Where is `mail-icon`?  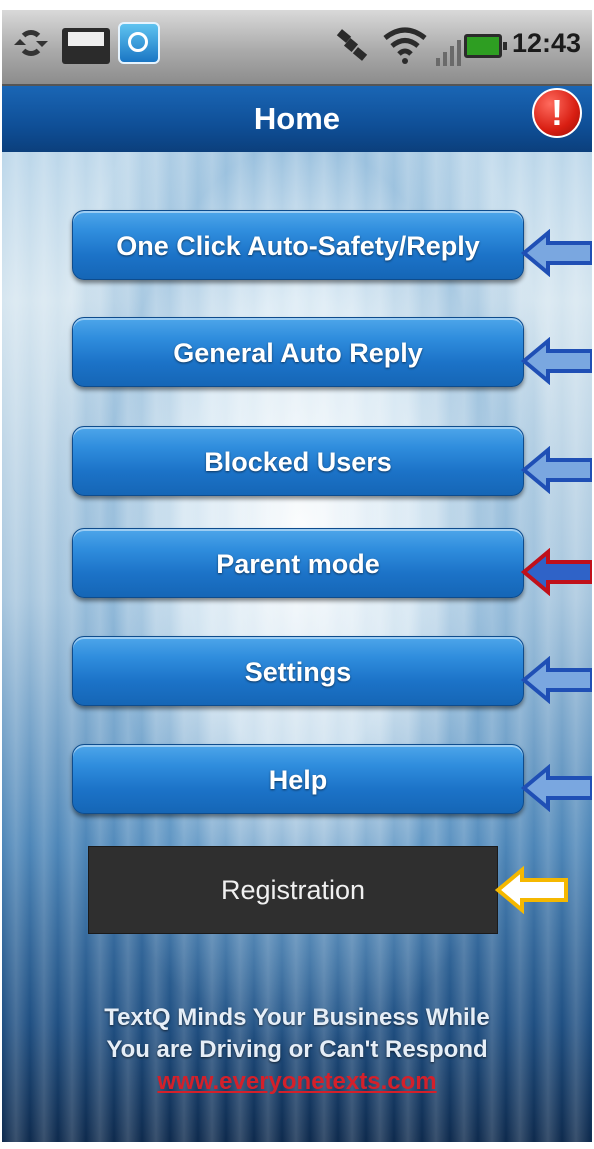 mail-icon is located at coordinates (86, 46).